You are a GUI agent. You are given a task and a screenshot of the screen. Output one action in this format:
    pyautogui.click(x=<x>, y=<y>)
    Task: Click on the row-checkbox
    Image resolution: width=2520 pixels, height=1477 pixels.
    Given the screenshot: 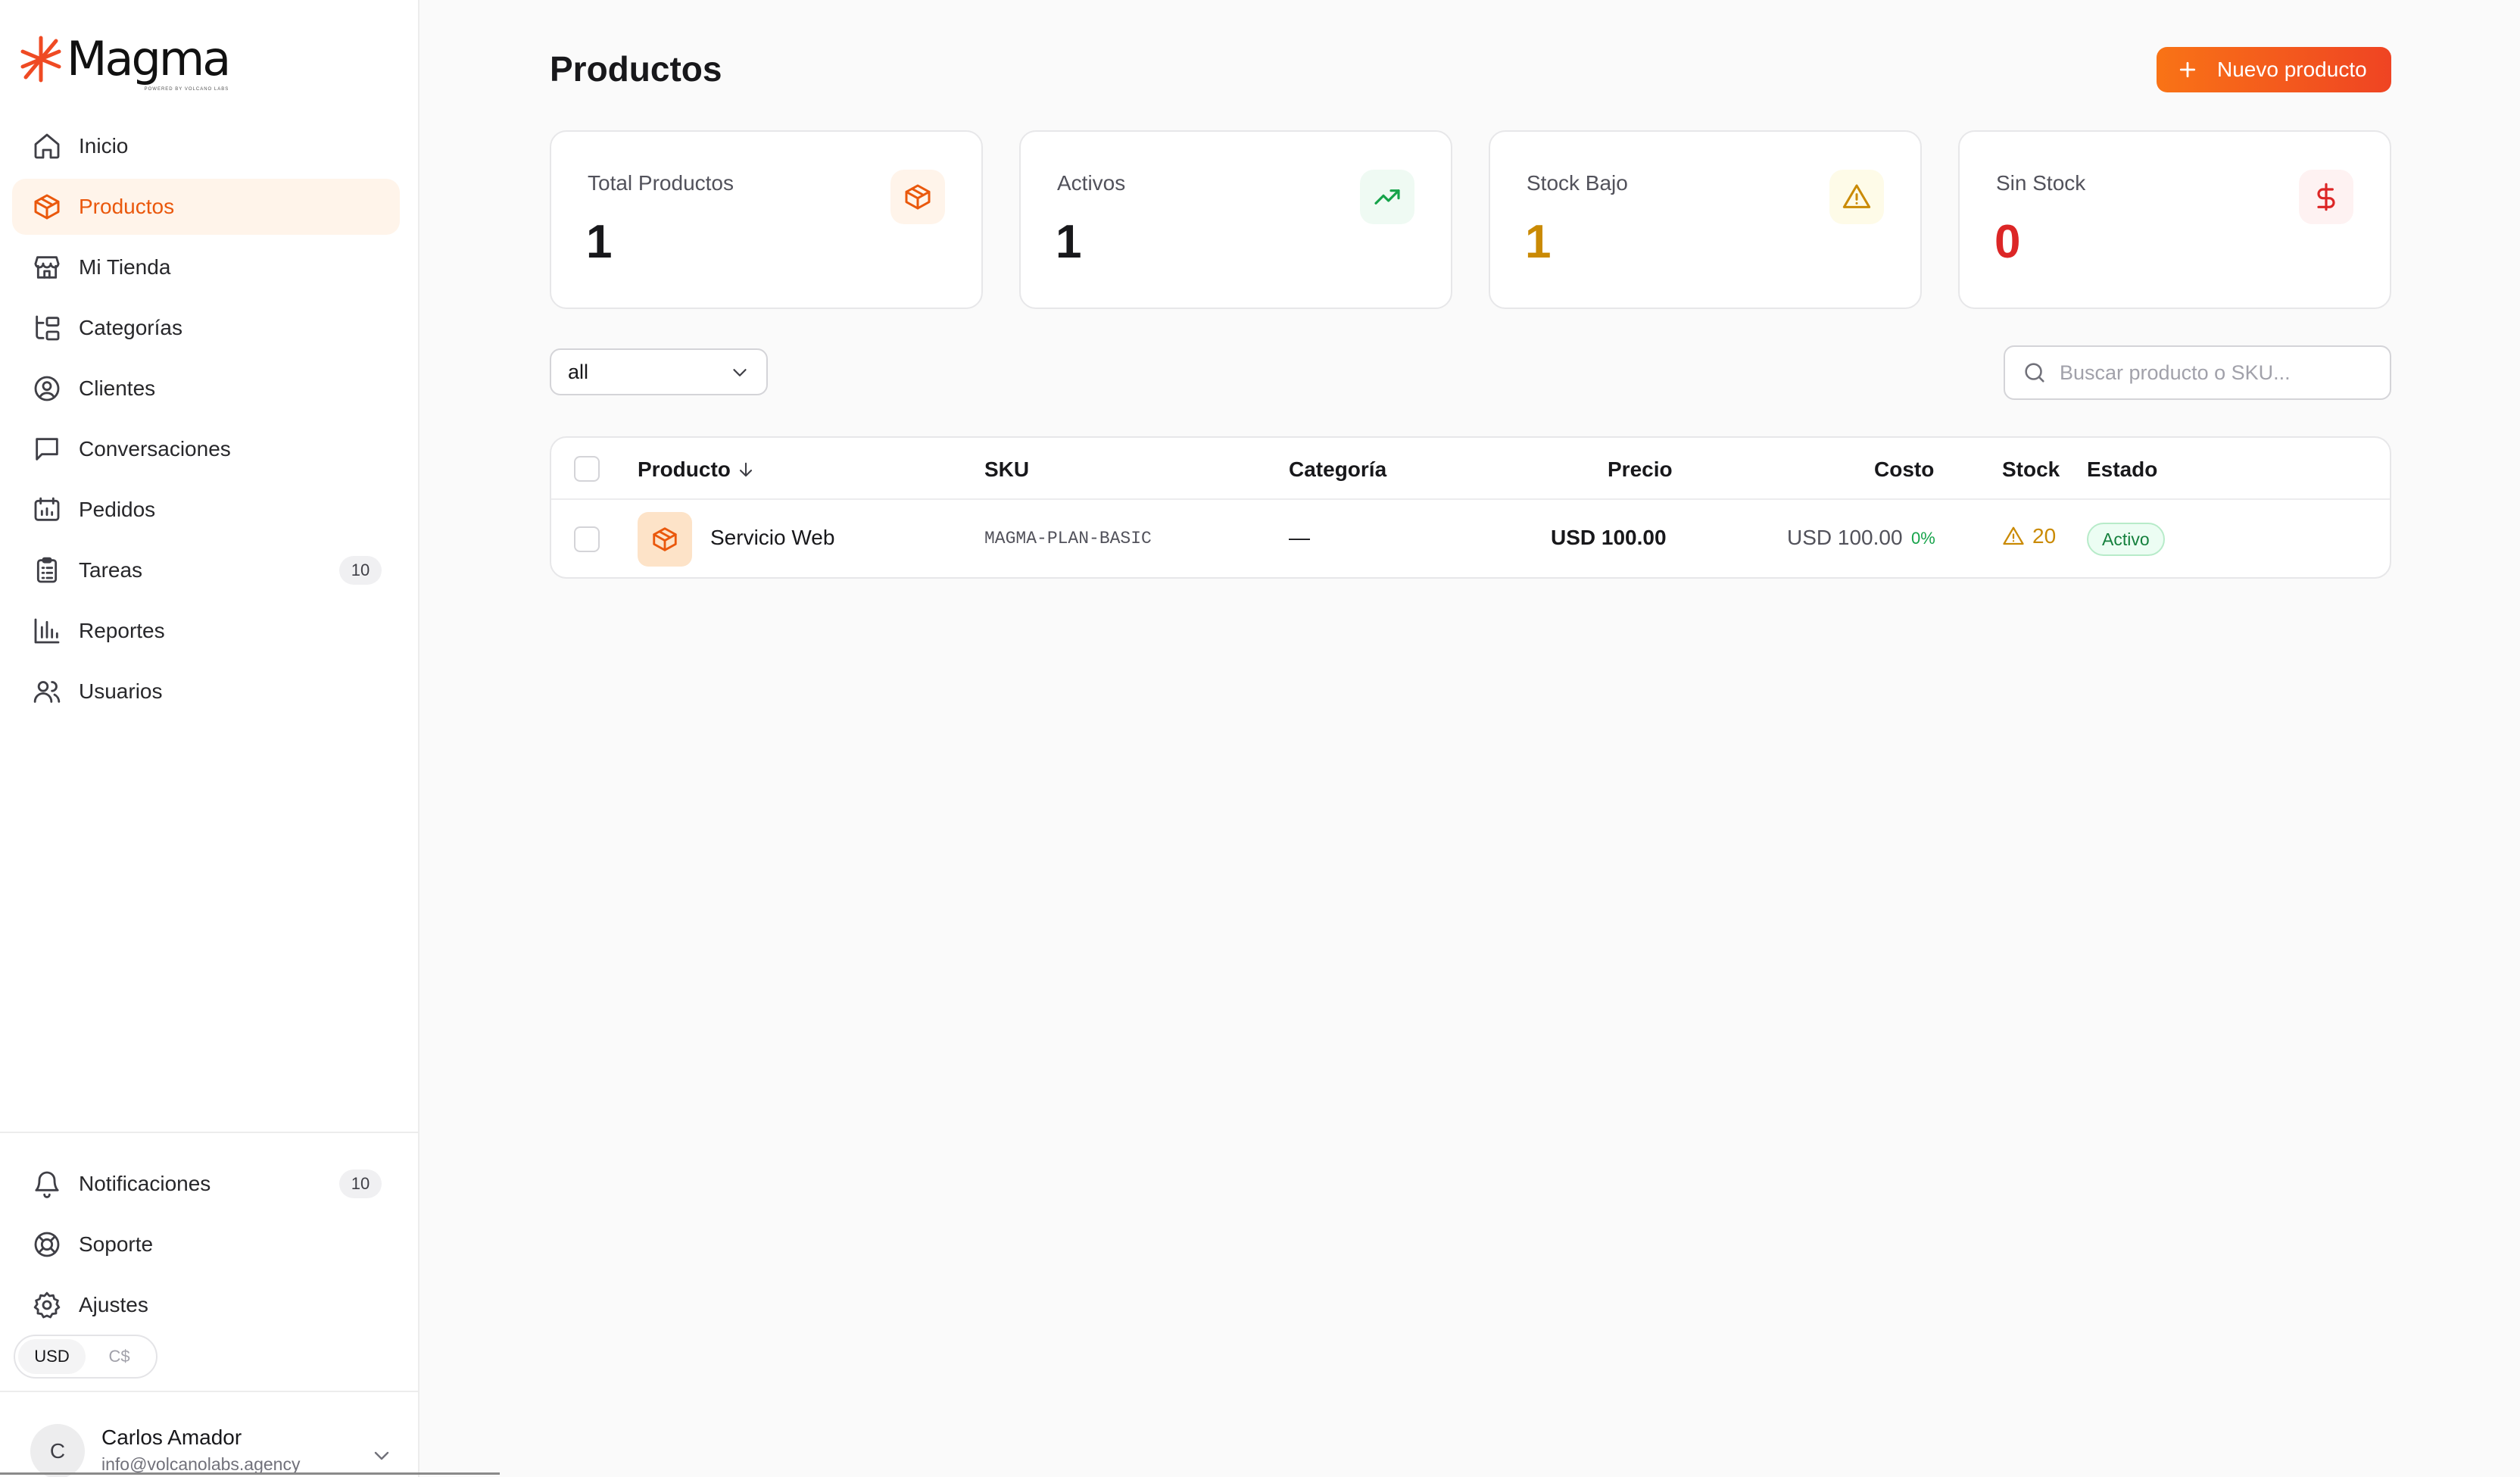 What is the action you would take?
    pyautogui.click(x=587, y=539)
    